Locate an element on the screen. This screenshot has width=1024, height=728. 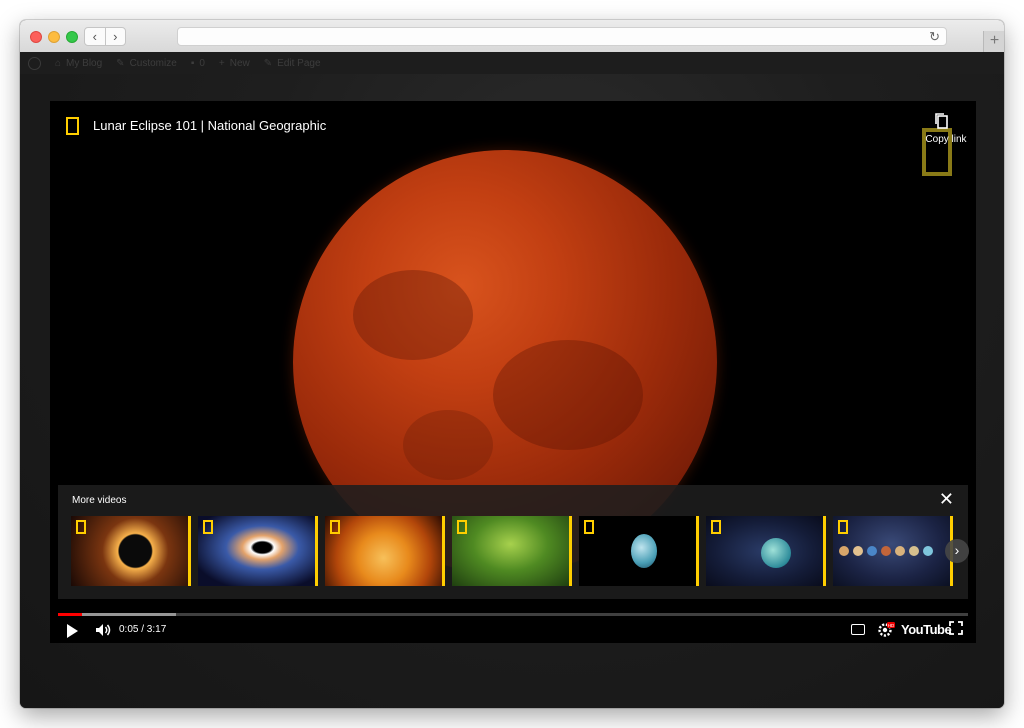
wp-bar-item-edit-page: ✎ Edit Page is located at coordinates (292, 63).